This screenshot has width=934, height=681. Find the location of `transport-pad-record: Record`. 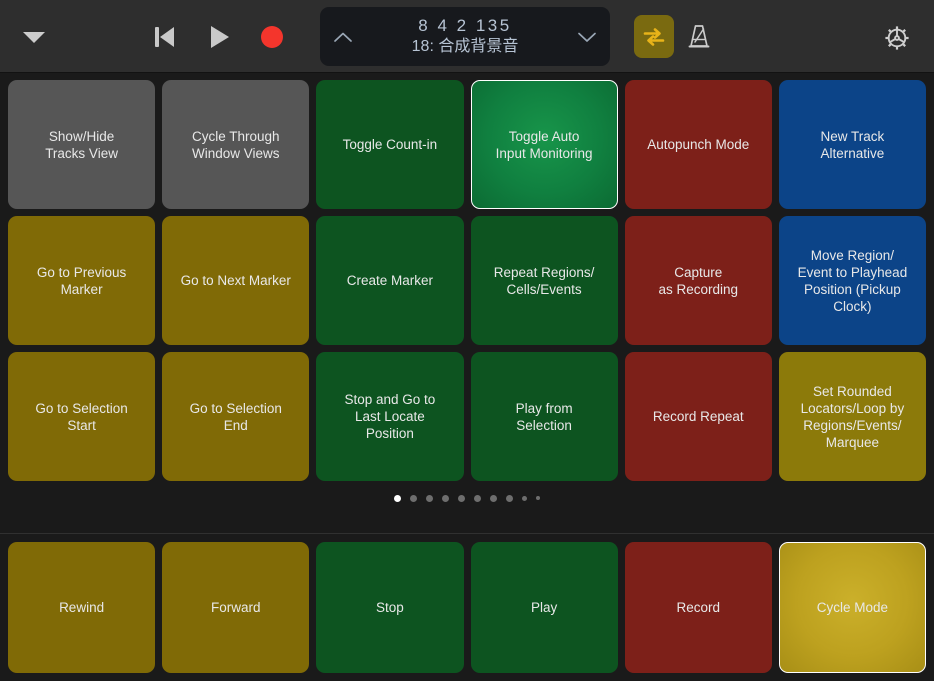

transport-pad-record: Record is located at coordinates (698, 607).